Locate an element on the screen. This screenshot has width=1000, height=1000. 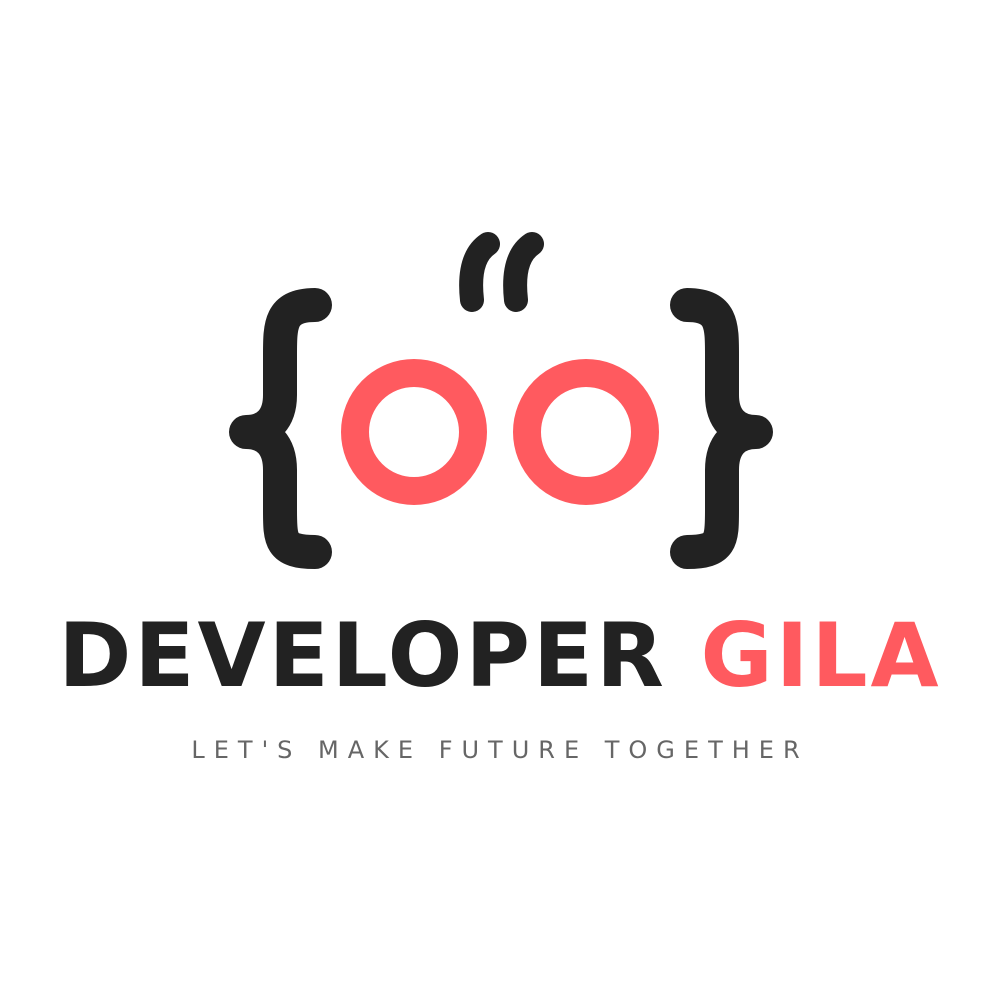
quote-mark-right-icon is located at coordinates (523, 272).